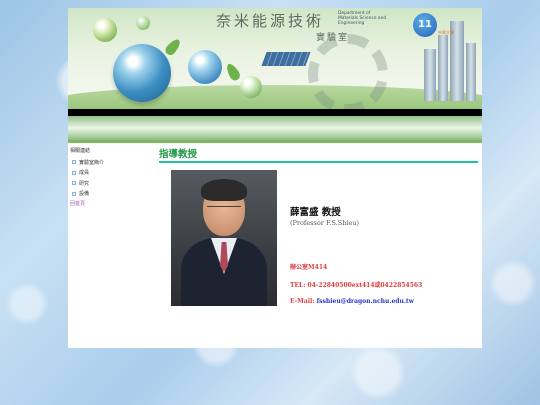 This screenshot has height=405, width=540. What do you see at coordinates (143, 23) in the screenshot?
I see `tiny-globe-icon` at bounding box center [143, 23].